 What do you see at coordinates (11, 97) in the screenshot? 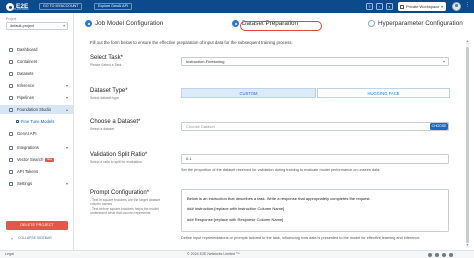
I see `pipeline-icon` at bounding box center [11, 97].